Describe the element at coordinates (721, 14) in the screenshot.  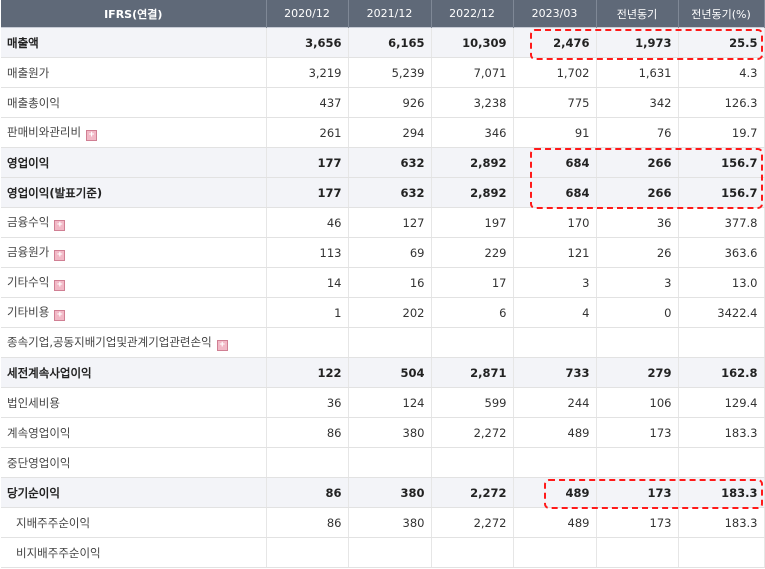
I see `header-prev-period-pct: 전년동기(%)` at that location.